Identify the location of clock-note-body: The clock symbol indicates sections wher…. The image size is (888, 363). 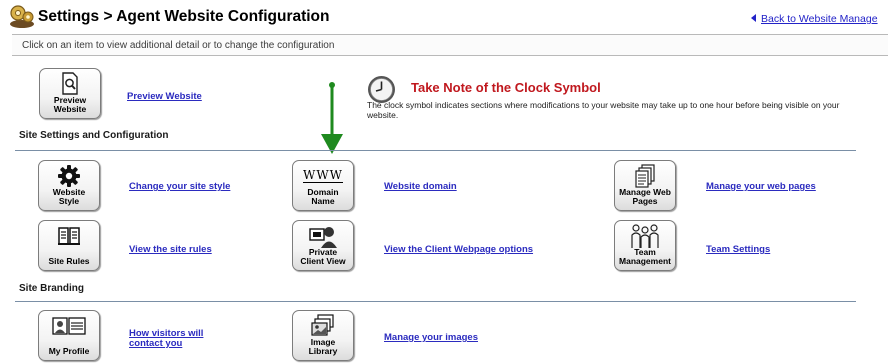
(603, 110).